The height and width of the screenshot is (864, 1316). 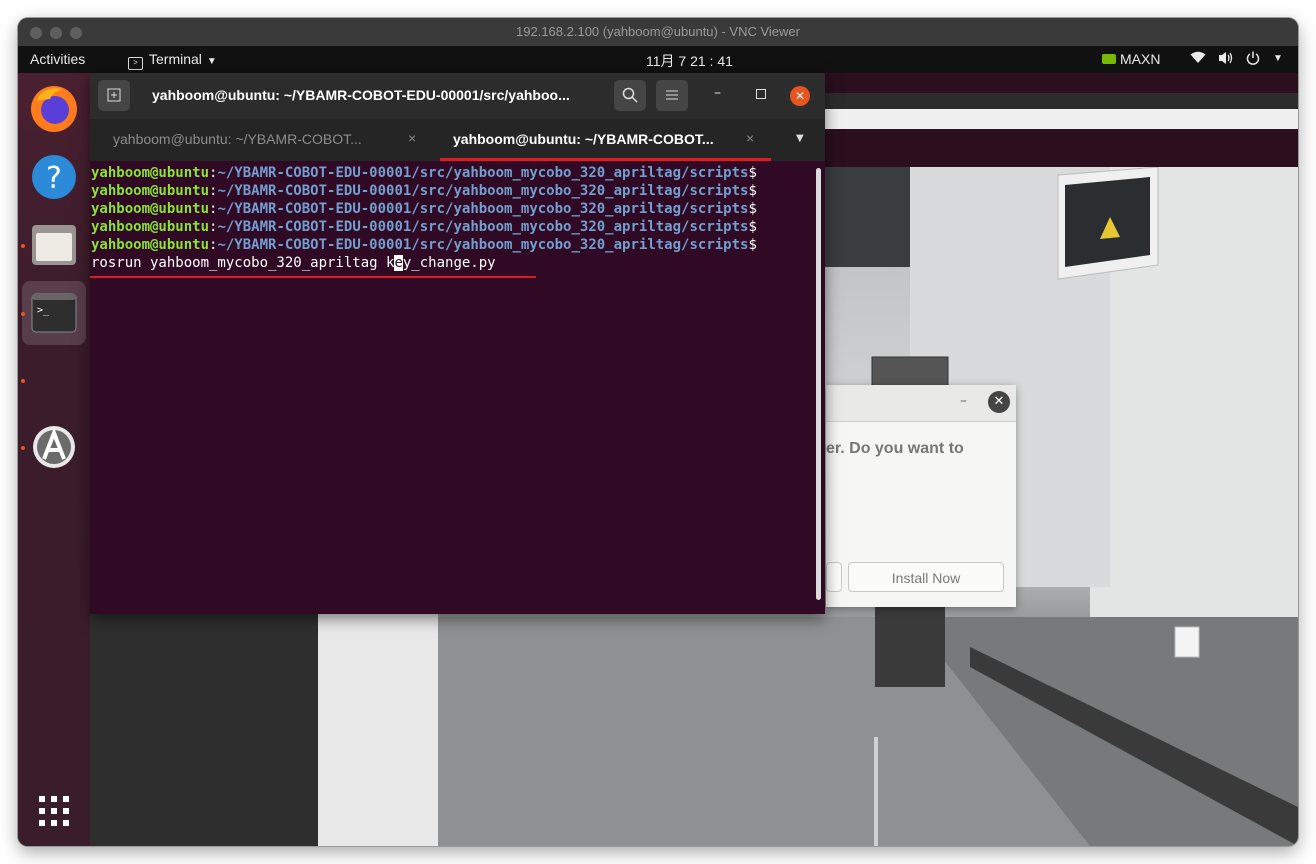 I want to click on software-updater-dialog: – ✕ er. Do you want to Install Now, so click(x=921, y=496).